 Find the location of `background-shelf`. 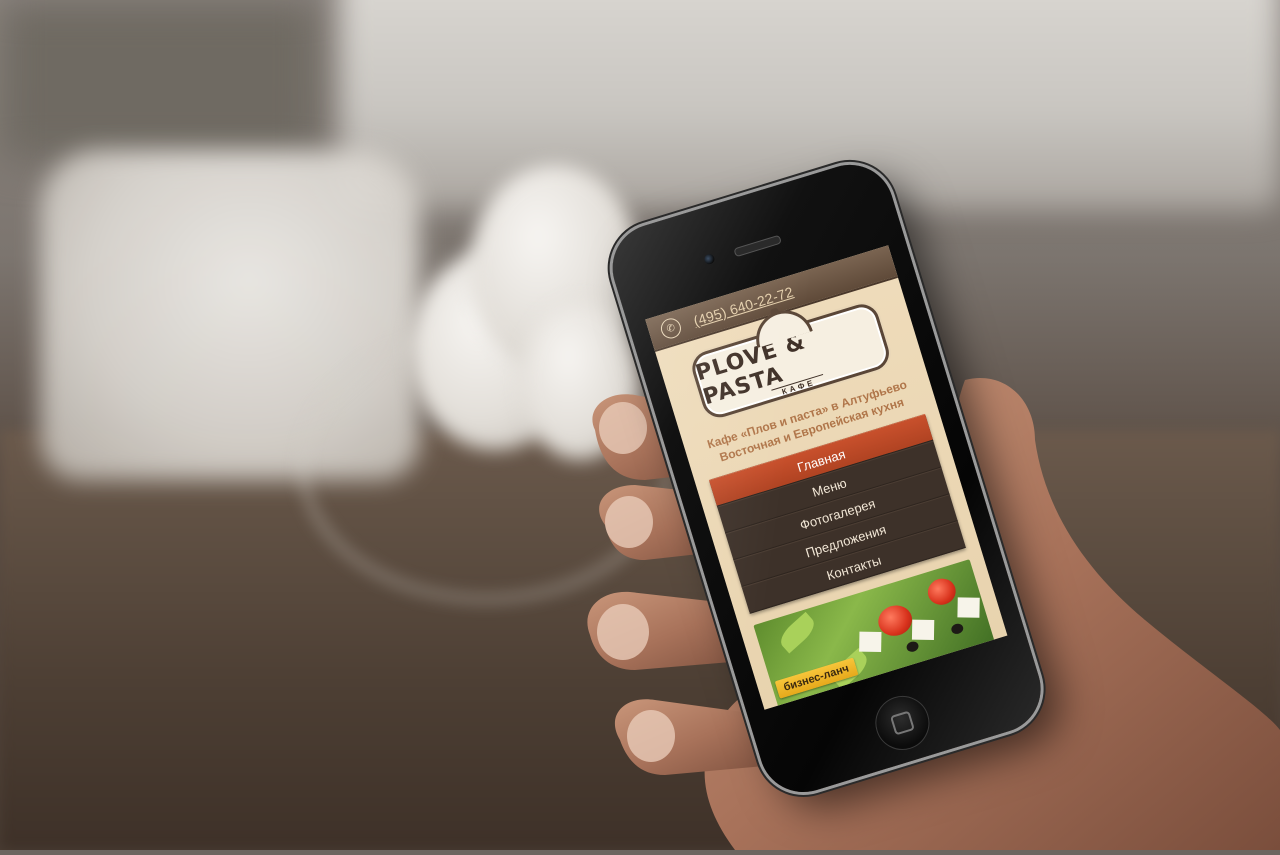

background-shelf is located at coordinates (160, 80).